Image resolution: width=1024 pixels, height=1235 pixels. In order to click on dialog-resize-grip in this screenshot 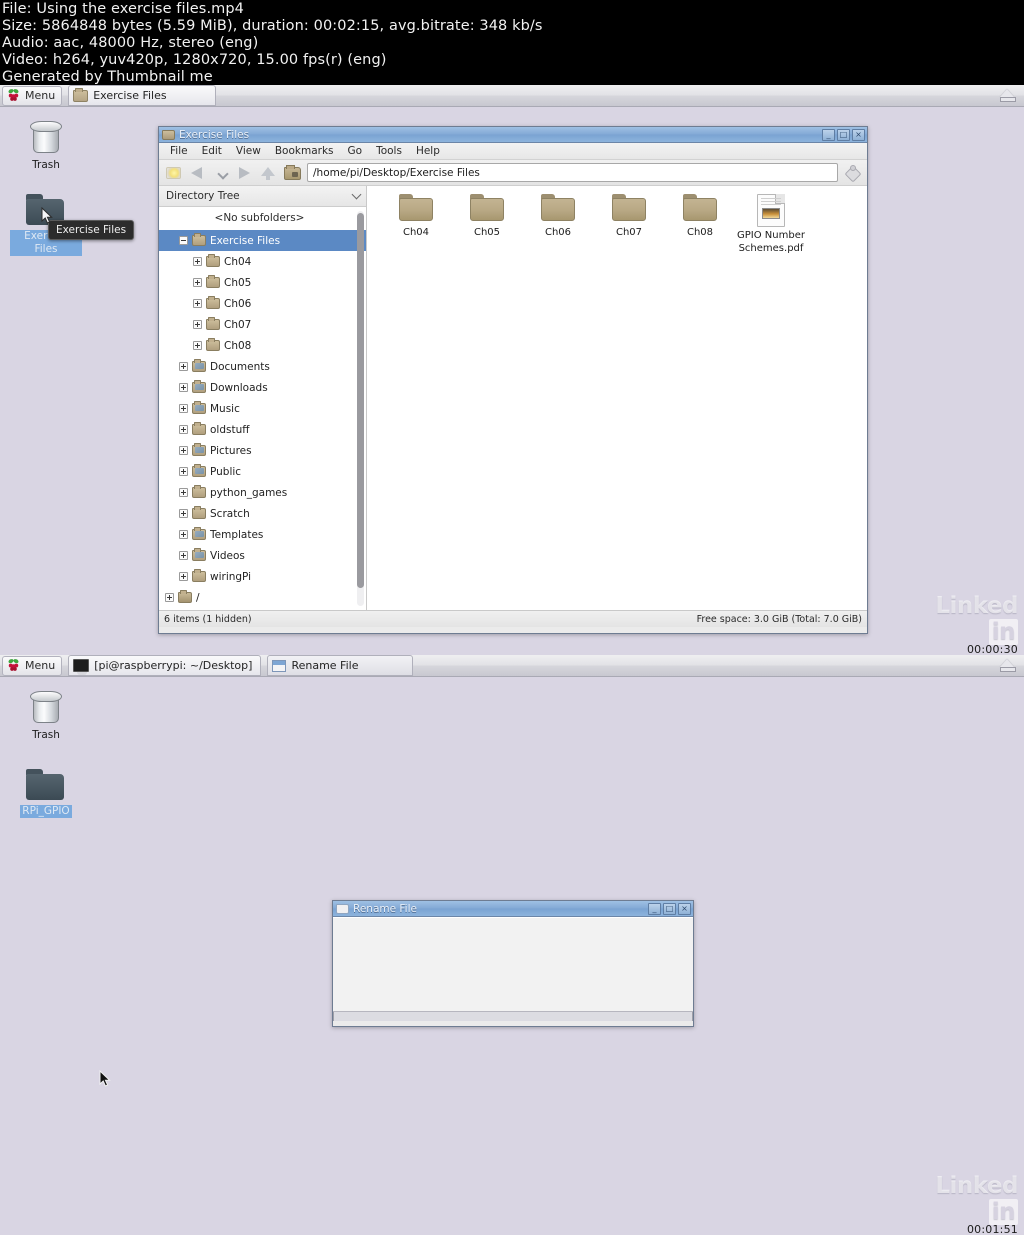, I will do `click(513, 1016)`.